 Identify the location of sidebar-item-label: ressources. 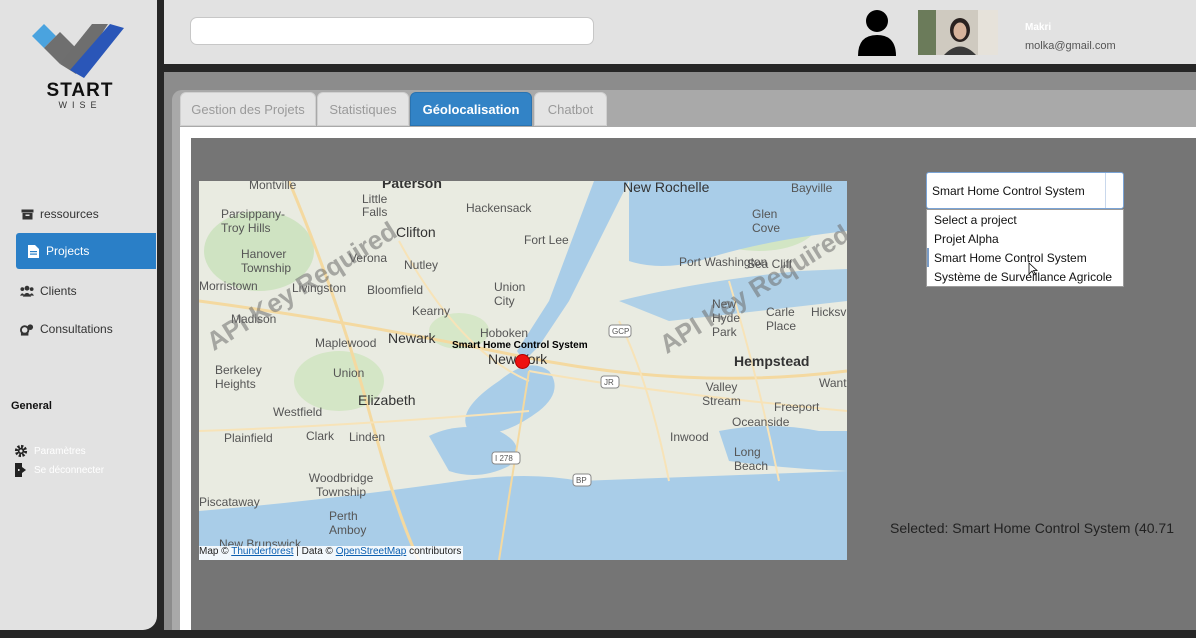
(69, 214).